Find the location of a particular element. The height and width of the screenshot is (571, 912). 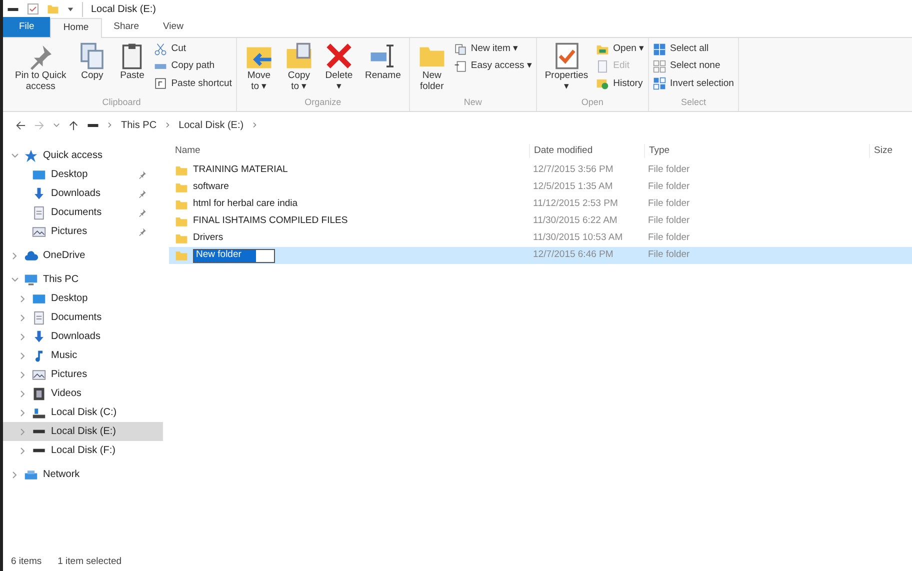

ribbon-button: Move to ▾ is located at coordinates (258, 69).